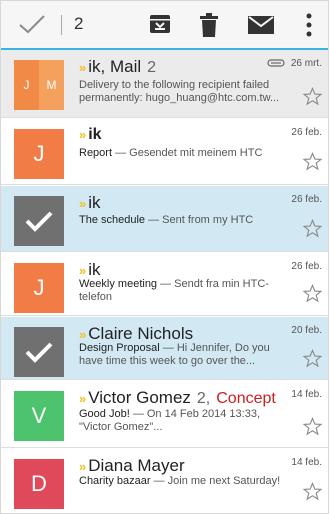 The image size is (329, 514). I want to click on avatar-letter: M, so click(51, 85).